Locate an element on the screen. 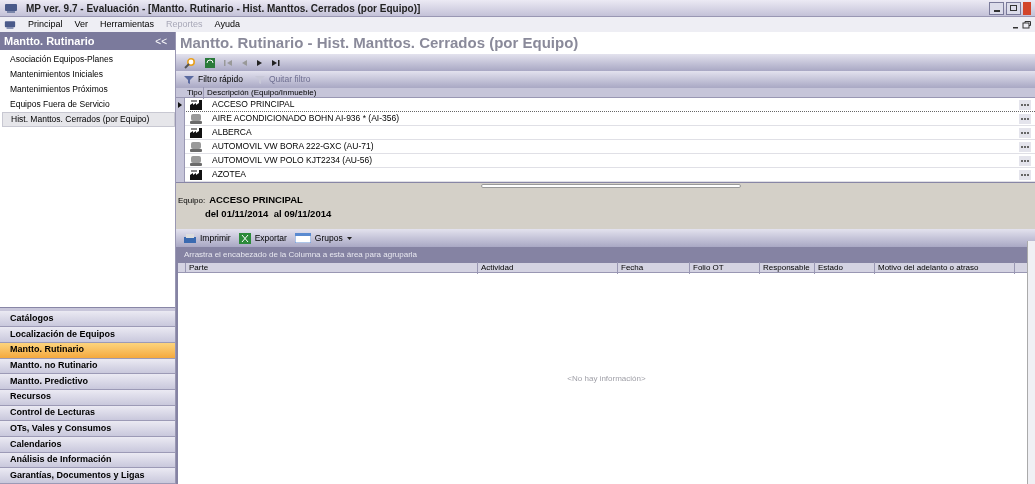 This screenshot has height=484, width=1035. column-header: Responsable is located at coordinates (787, 267).